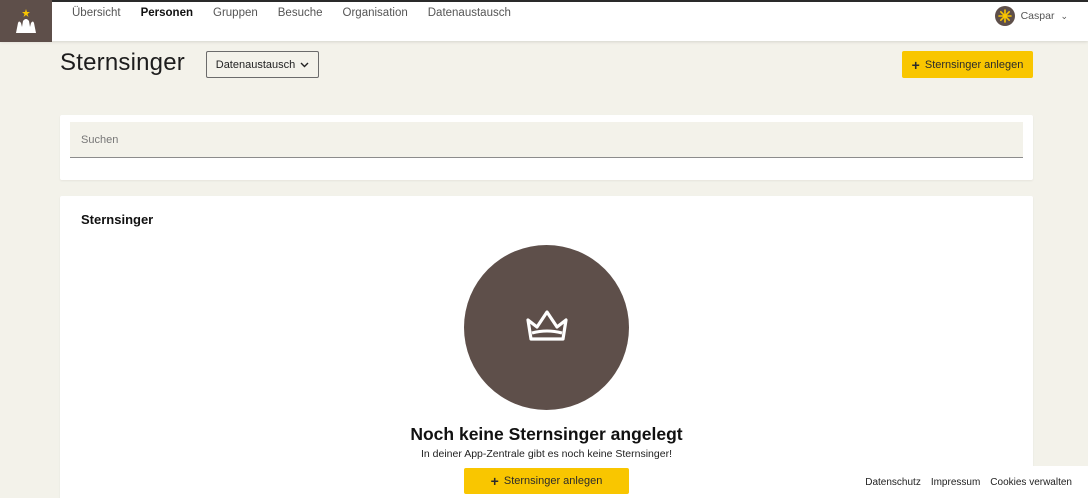 The height and width of the screenshot is (498, 1088). What do you see at coordinates (974, 64) in the screenshot?
I see `add-button-label: Sternsinger anlegen` at bounding box center [974, 64].